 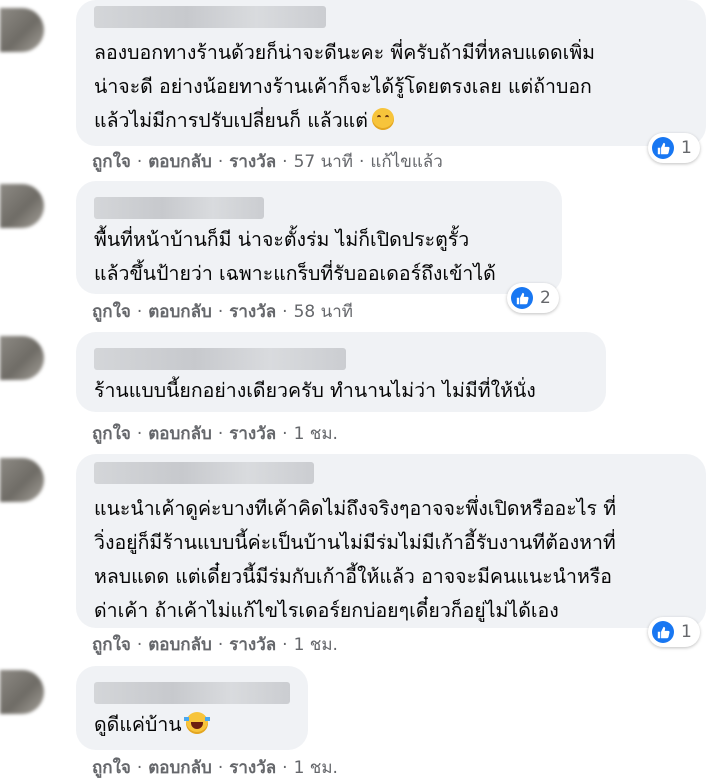 I want to click on timestamp: 57 นาที, so click(x=323, y=162).